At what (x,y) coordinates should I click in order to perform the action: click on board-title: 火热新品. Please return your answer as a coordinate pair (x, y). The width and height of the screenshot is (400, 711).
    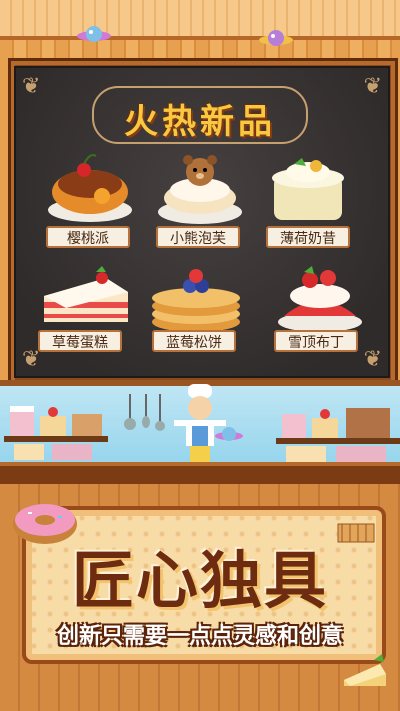
    Looking at the image, I should click on (200, 122).